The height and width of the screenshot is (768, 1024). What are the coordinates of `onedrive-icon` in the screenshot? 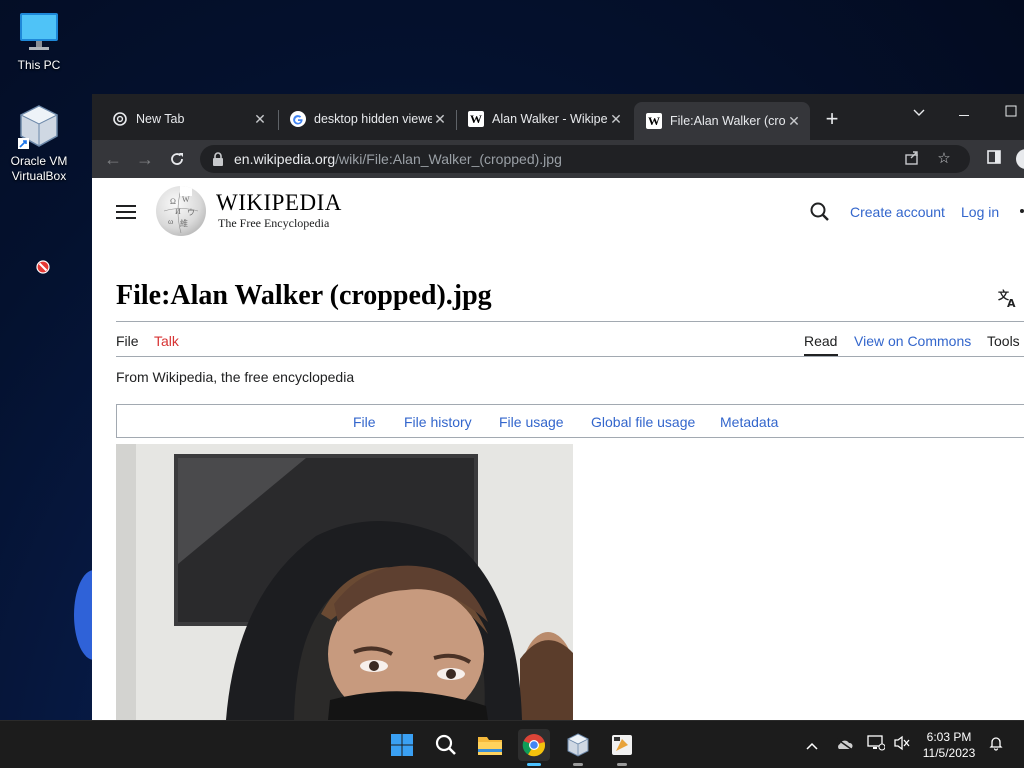 It's located at (844, 745).